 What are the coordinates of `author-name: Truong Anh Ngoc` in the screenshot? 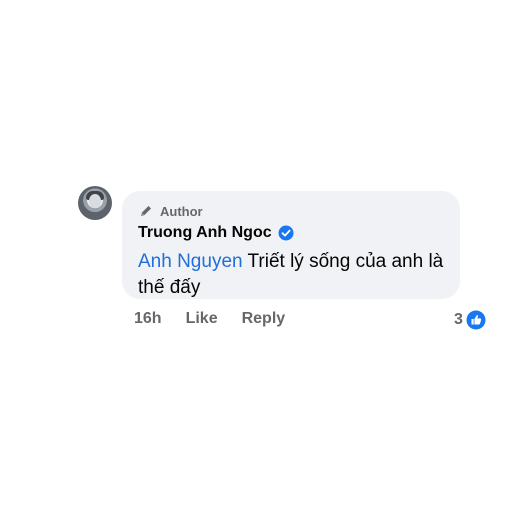 It's located at (205, 233).